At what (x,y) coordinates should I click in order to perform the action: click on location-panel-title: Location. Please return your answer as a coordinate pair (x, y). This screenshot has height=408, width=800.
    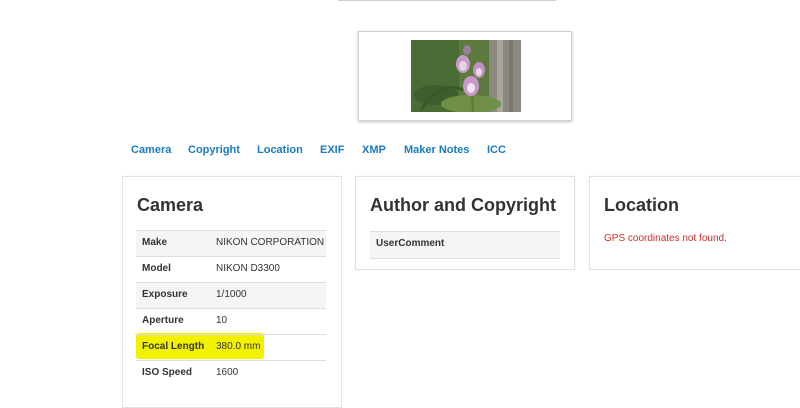
    Looking at the image, I should click on (641, 205).